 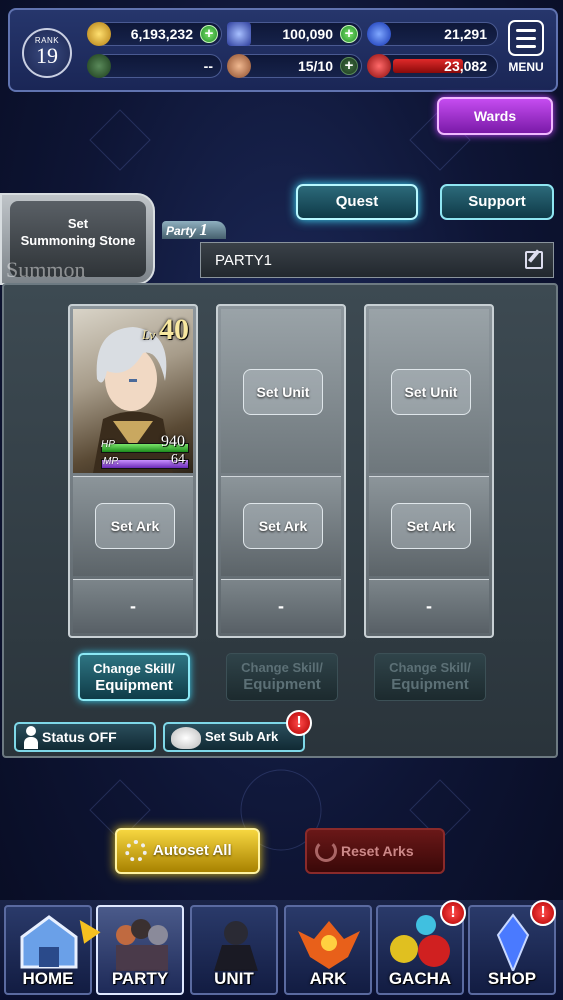 I want to click on quest-button: Quest, so click(x=357, y=202).